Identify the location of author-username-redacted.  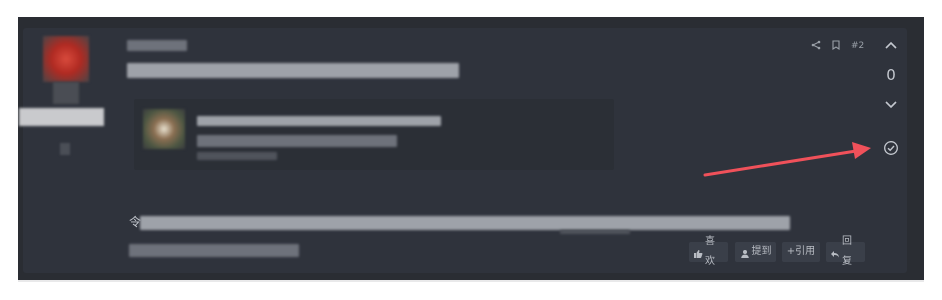
(61, 117).